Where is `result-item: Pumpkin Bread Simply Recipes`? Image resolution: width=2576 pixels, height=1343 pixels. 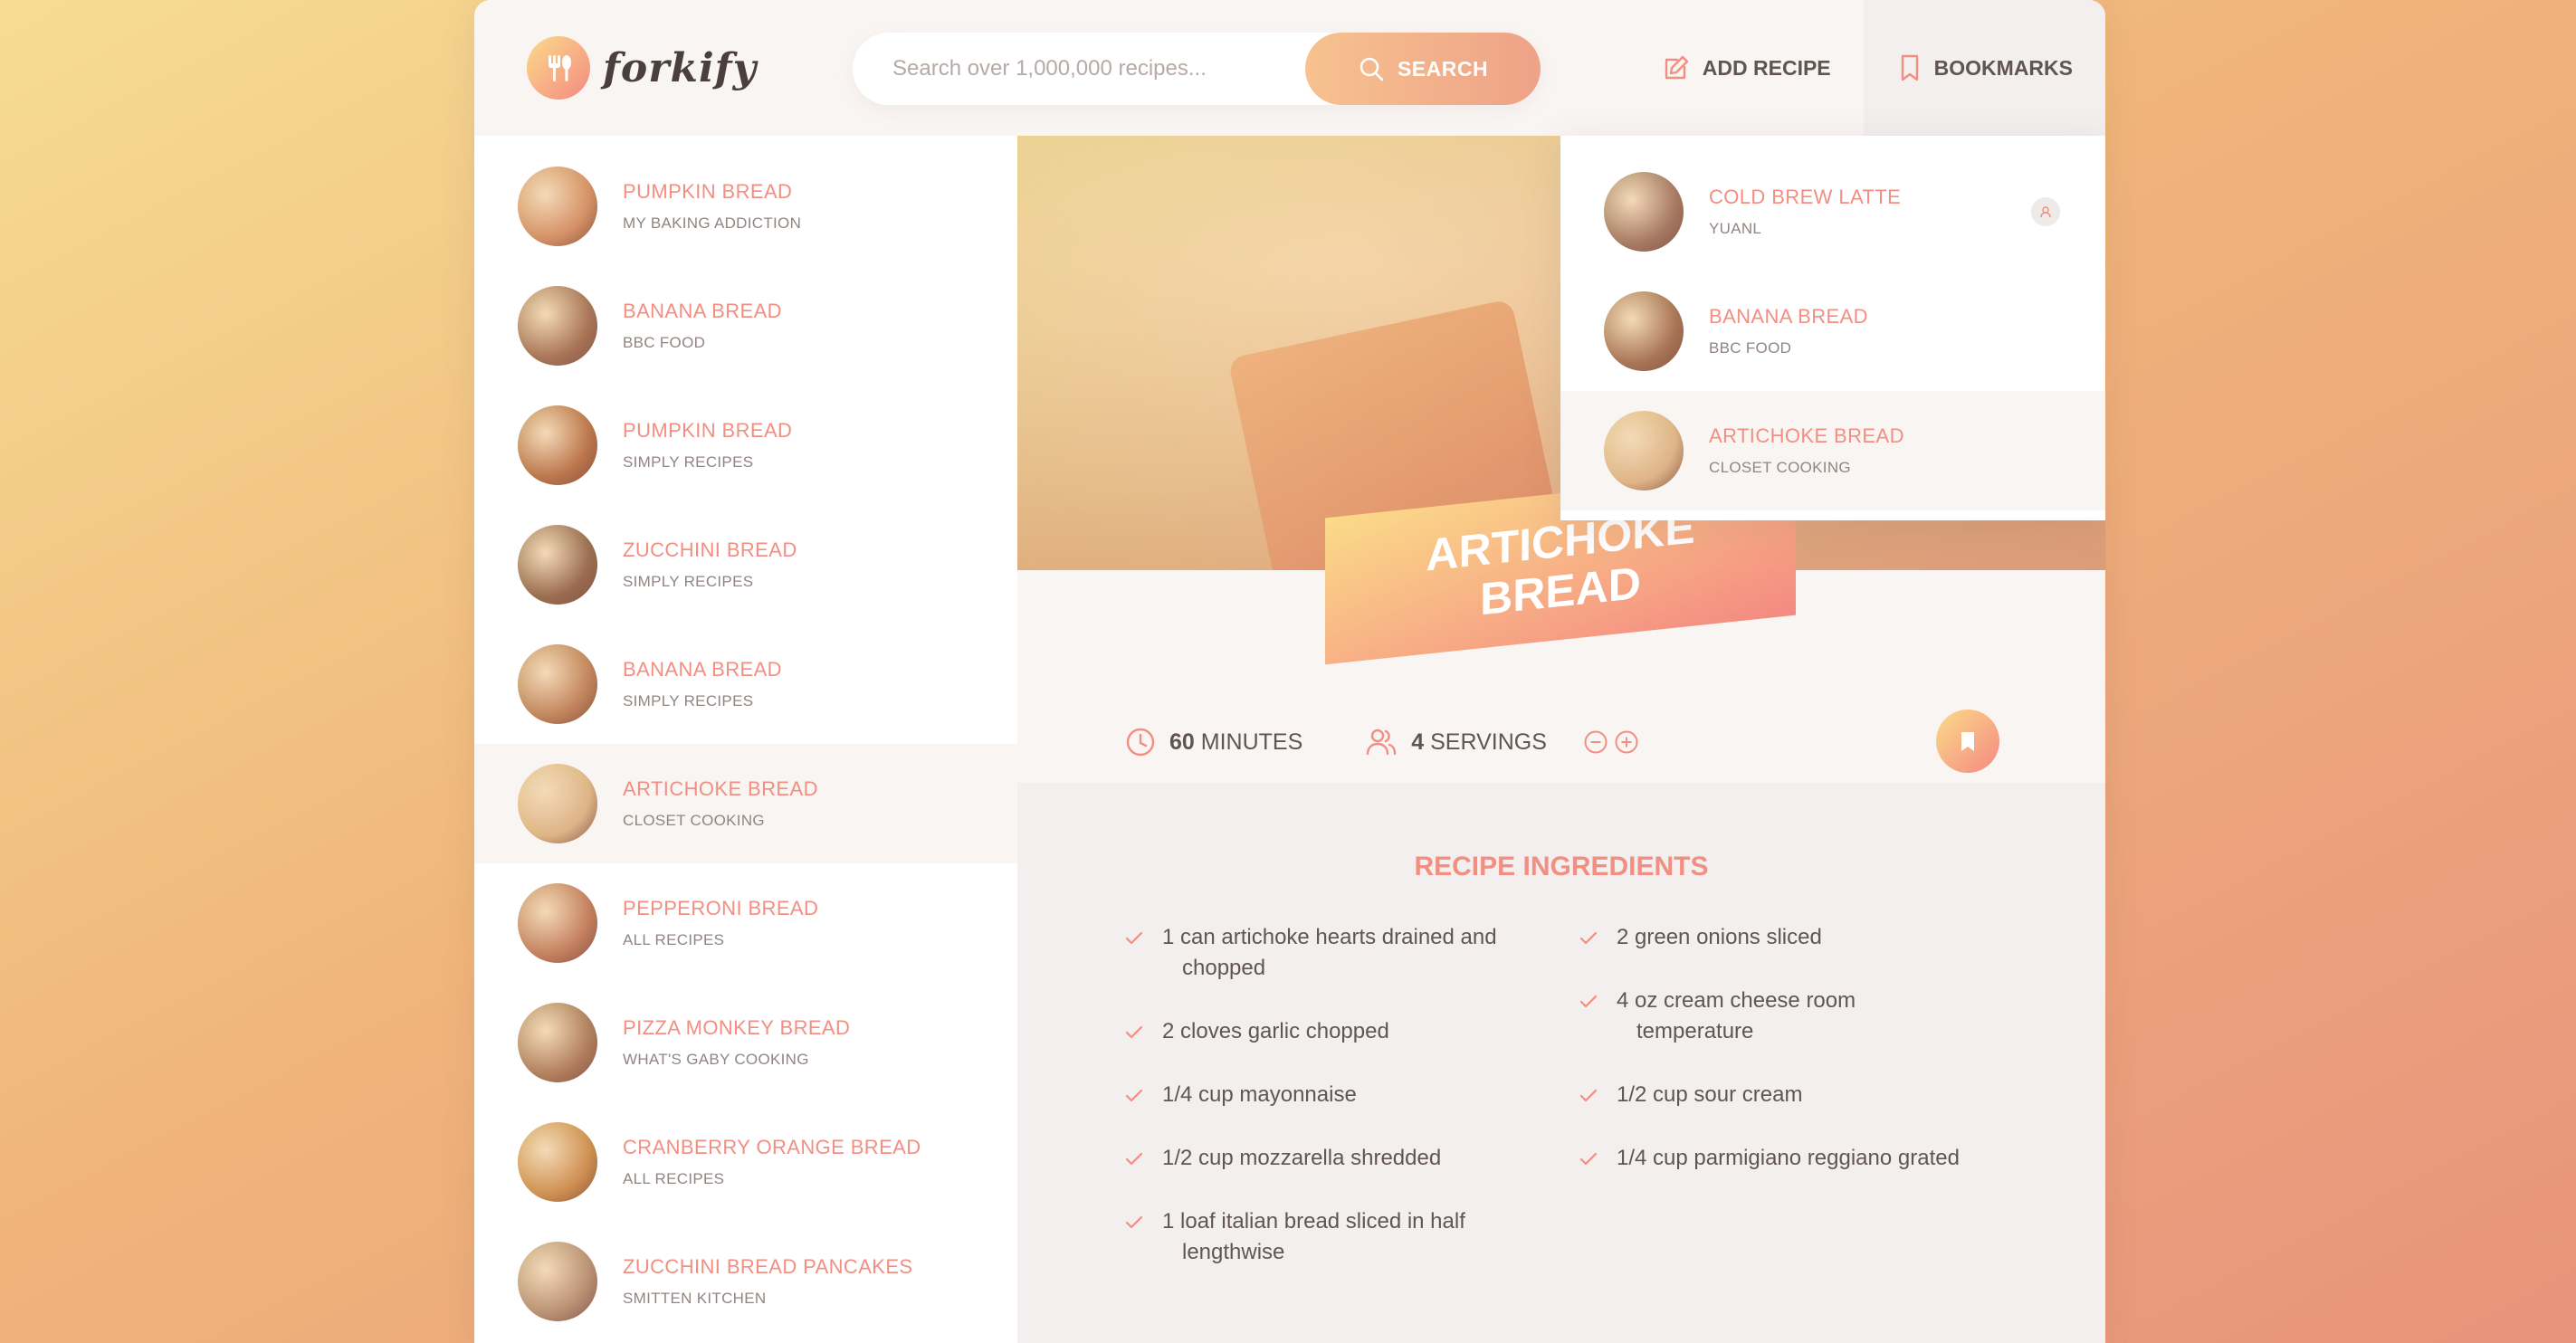 result-item: Pumpkin Bread Simply Recipes is located at coordinates (746, 445).